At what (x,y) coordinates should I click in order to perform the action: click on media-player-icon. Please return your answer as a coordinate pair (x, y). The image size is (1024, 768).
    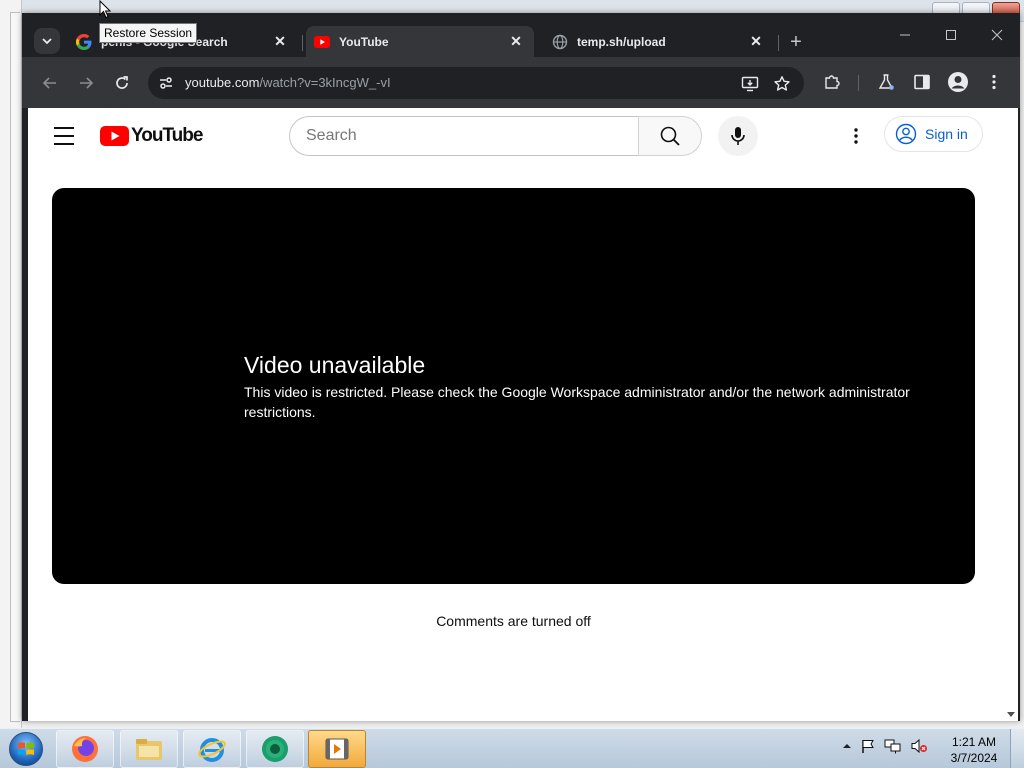
    Looking at the image, I should click on (337, 749).